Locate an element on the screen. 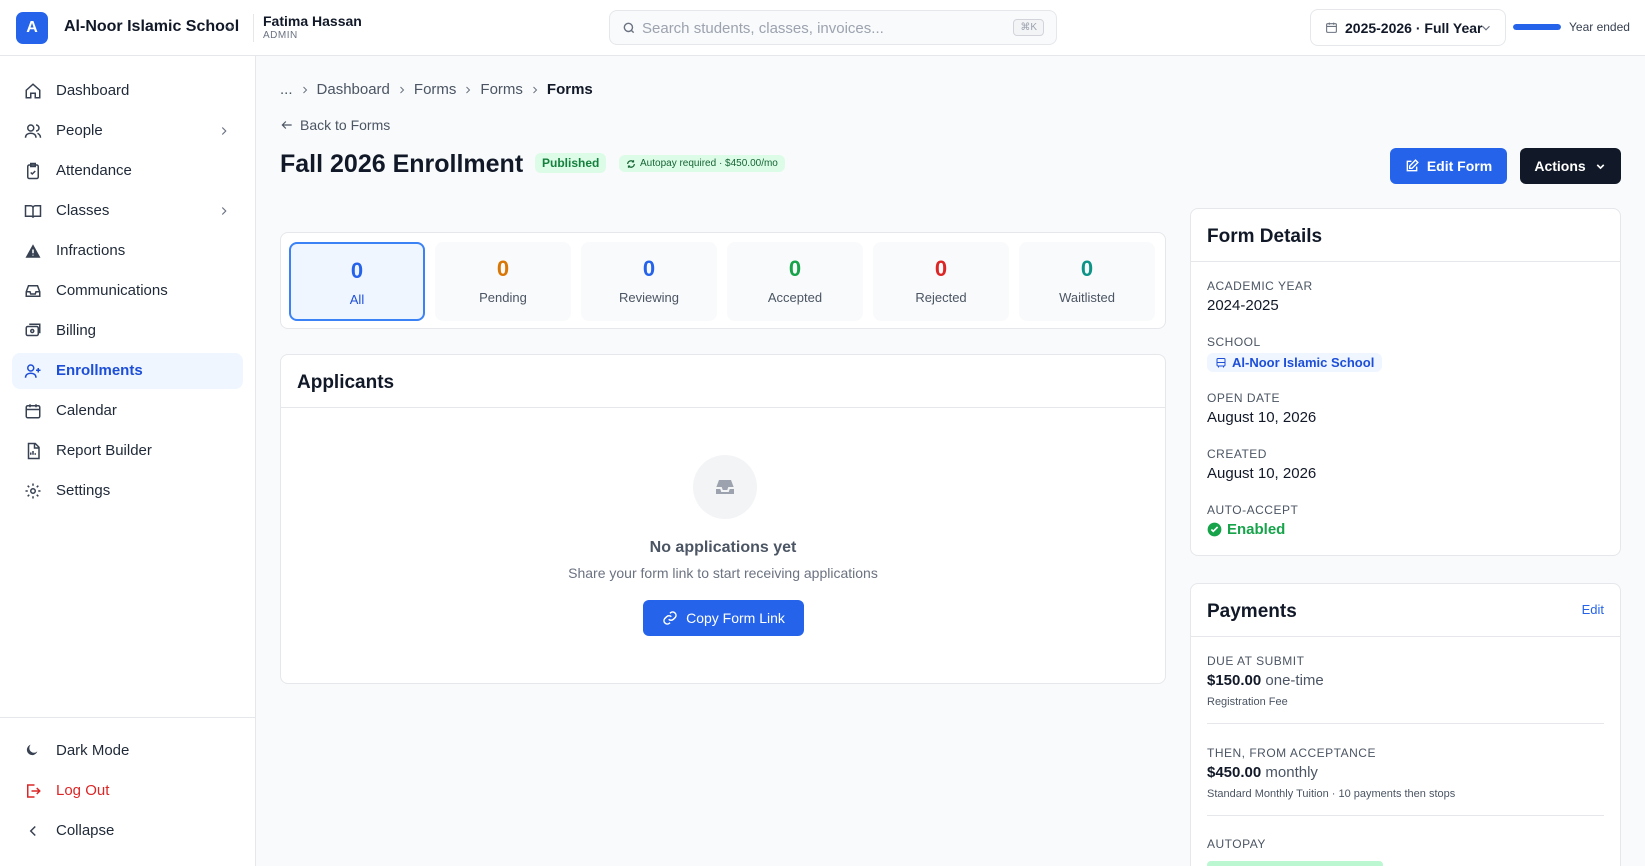  school-chip: Al-Noor Islamic School is located at coordinates (1295, 362).